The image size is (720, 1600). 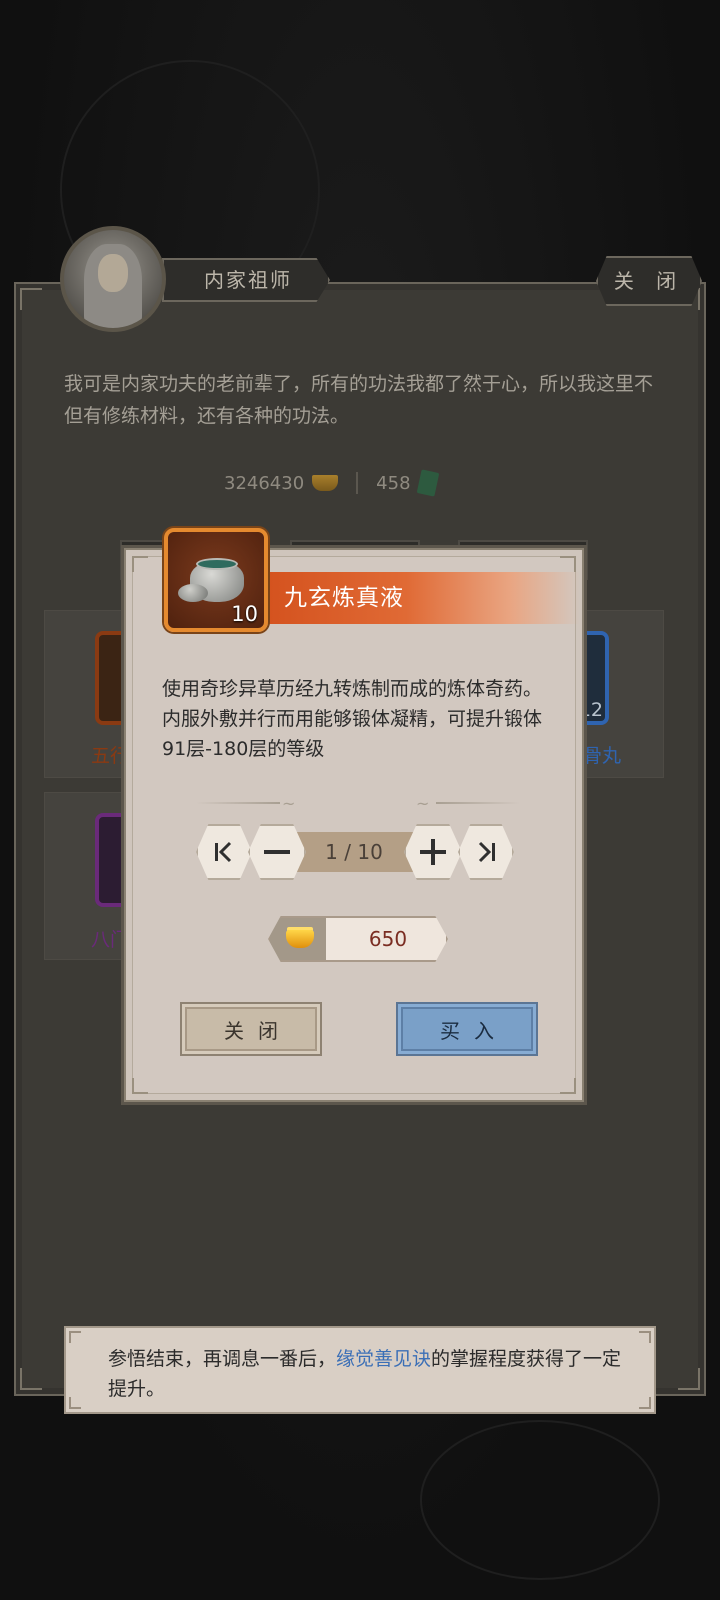 What do you see at coordinates (113, 273) in the screenshot?
I see `avatar-face` at bounding box center [113, 273].